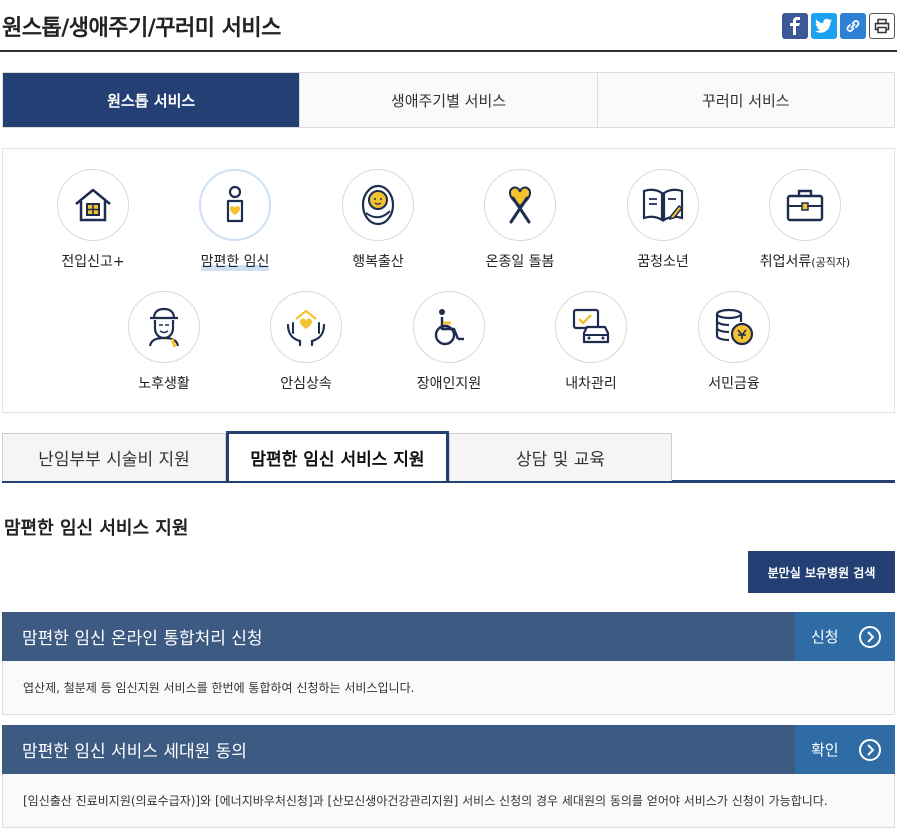 This screenshot has height=836, width=897. What do you see at coordinates (134, 752) in the screenshot?
I see `card-title: 맘편한 임신 서비스 세대원 동의` at bounding box center [134, 752].